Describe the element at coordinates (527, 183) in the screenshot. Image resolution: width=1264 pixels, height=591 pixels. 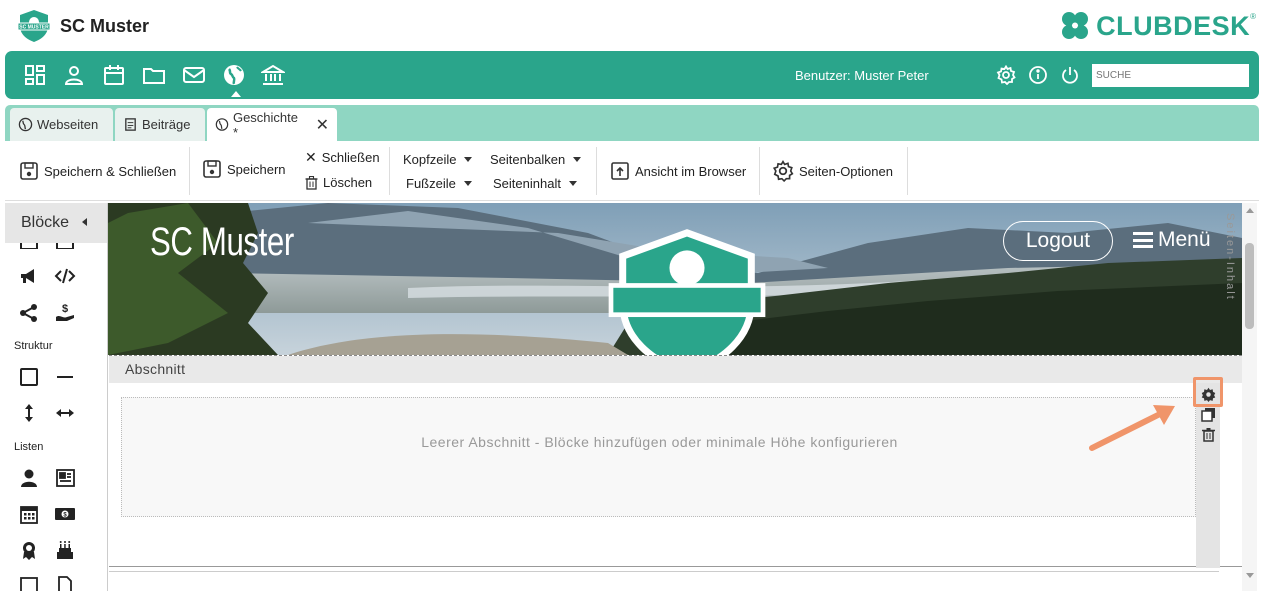
I see `page-content-dropdown-label: Seiteninhalt` at that location.